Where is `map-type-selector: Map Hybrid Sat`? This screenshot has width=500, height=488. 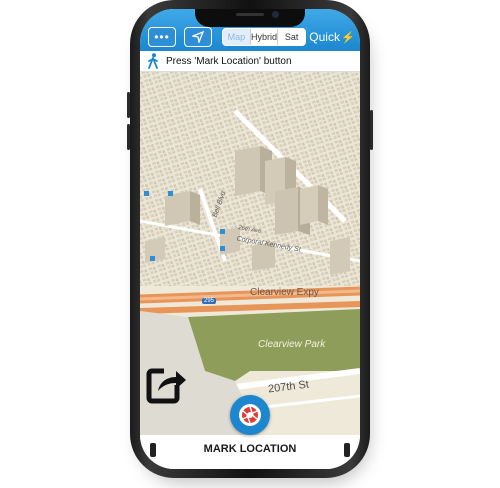
map-type-selector: Map Hybrid Sat is located at coordinates (264, 37).